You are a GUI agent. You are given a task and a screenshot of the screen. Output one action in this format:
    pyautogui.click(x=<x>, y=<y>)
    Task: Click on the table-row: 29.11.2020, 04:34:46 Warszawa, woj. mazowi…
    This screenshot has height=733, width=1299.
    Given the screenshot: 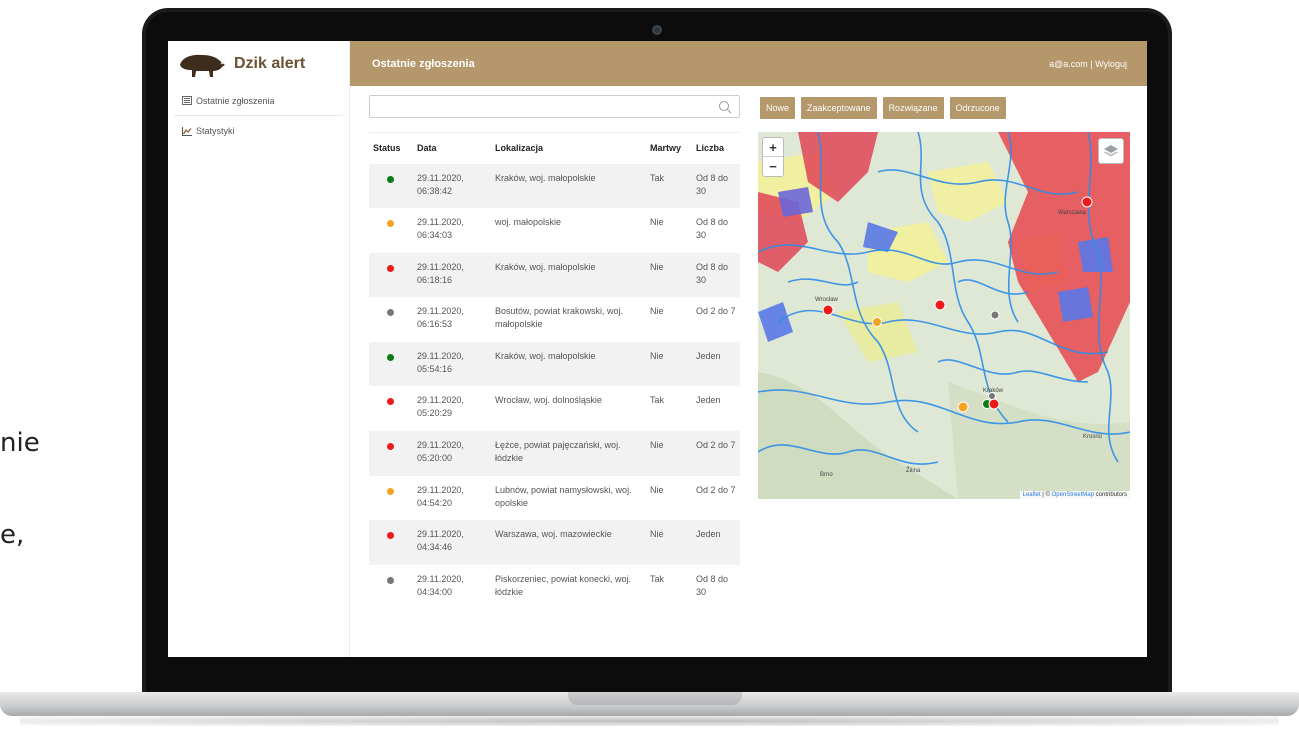 What is the action you would take?
    pyautogui.click(x=554, y=542)
    